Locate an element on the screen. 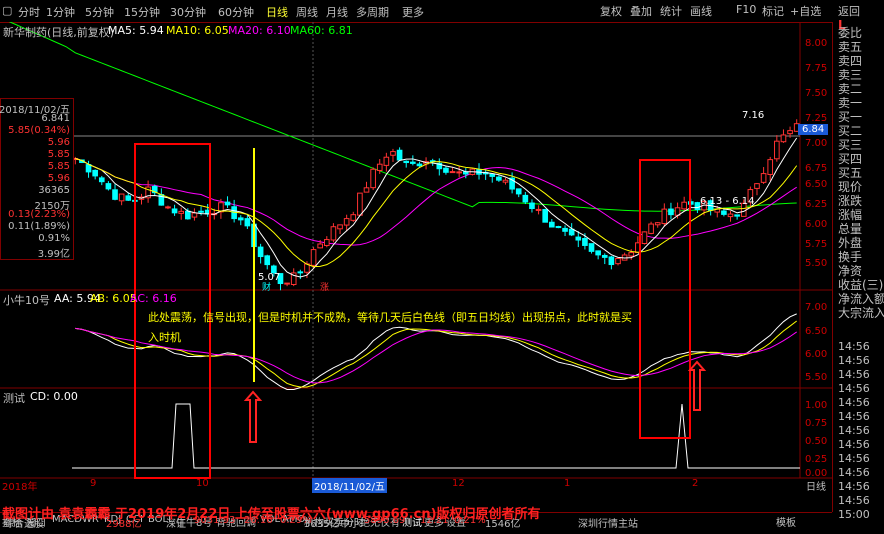 The height and width of the screenshot is (534, 884). tab-5min: 5分钟 is located at coordinates (99, 12).